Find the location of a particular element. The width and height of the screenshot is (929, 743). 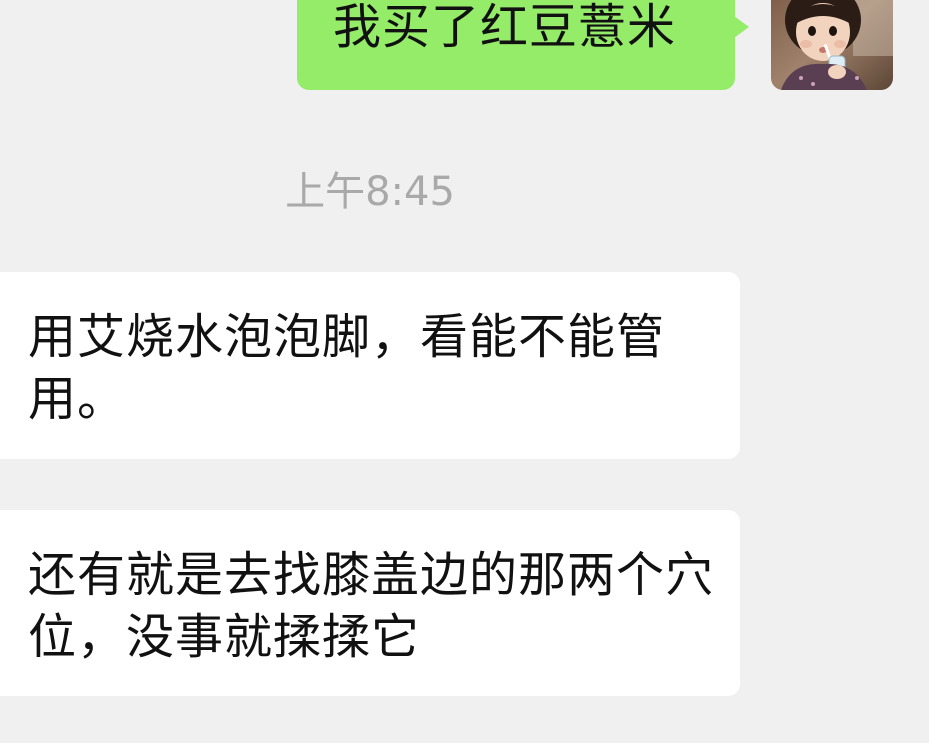

message-text: 还有就是去找膝盖边的那两个穴位，没事就揉揉它 is located at coordinates (371, 606).